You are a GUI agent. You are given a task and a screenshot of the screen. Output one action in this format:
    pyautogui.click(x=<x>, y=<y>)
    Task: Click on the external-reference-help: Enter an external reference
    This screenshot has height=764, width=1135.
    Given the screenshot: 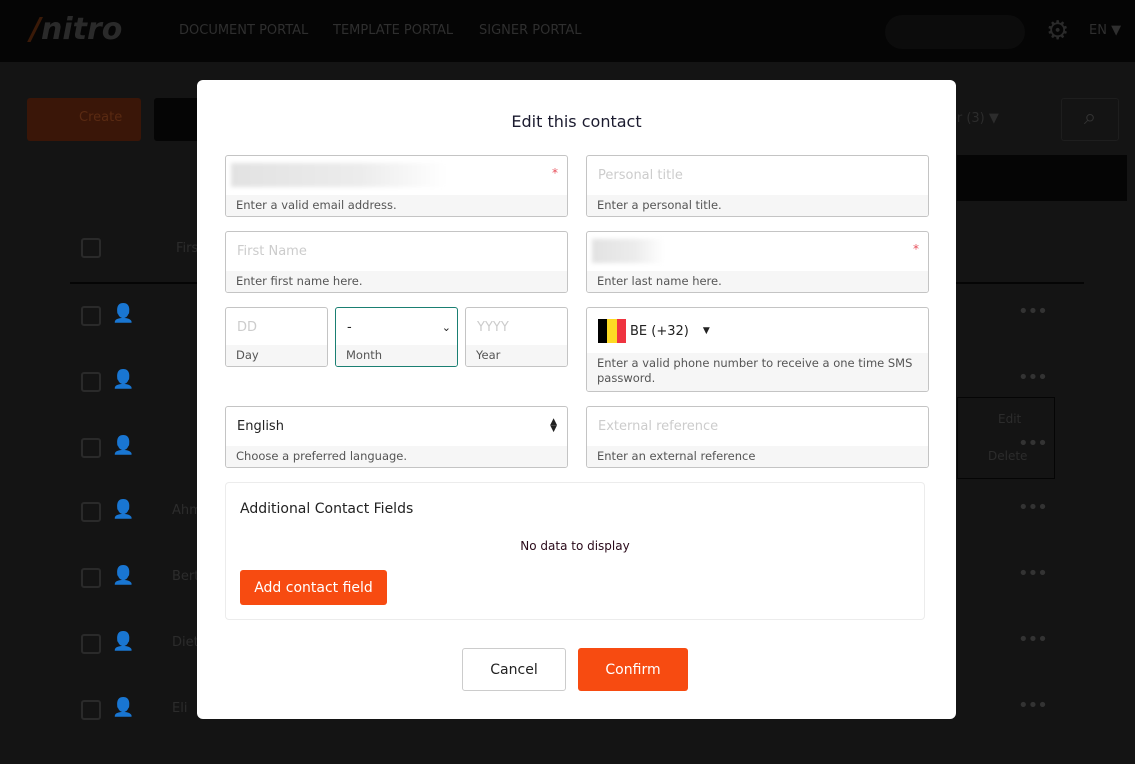 What is the action you would take?
    pyautogui.click(x=757, y=456)
    